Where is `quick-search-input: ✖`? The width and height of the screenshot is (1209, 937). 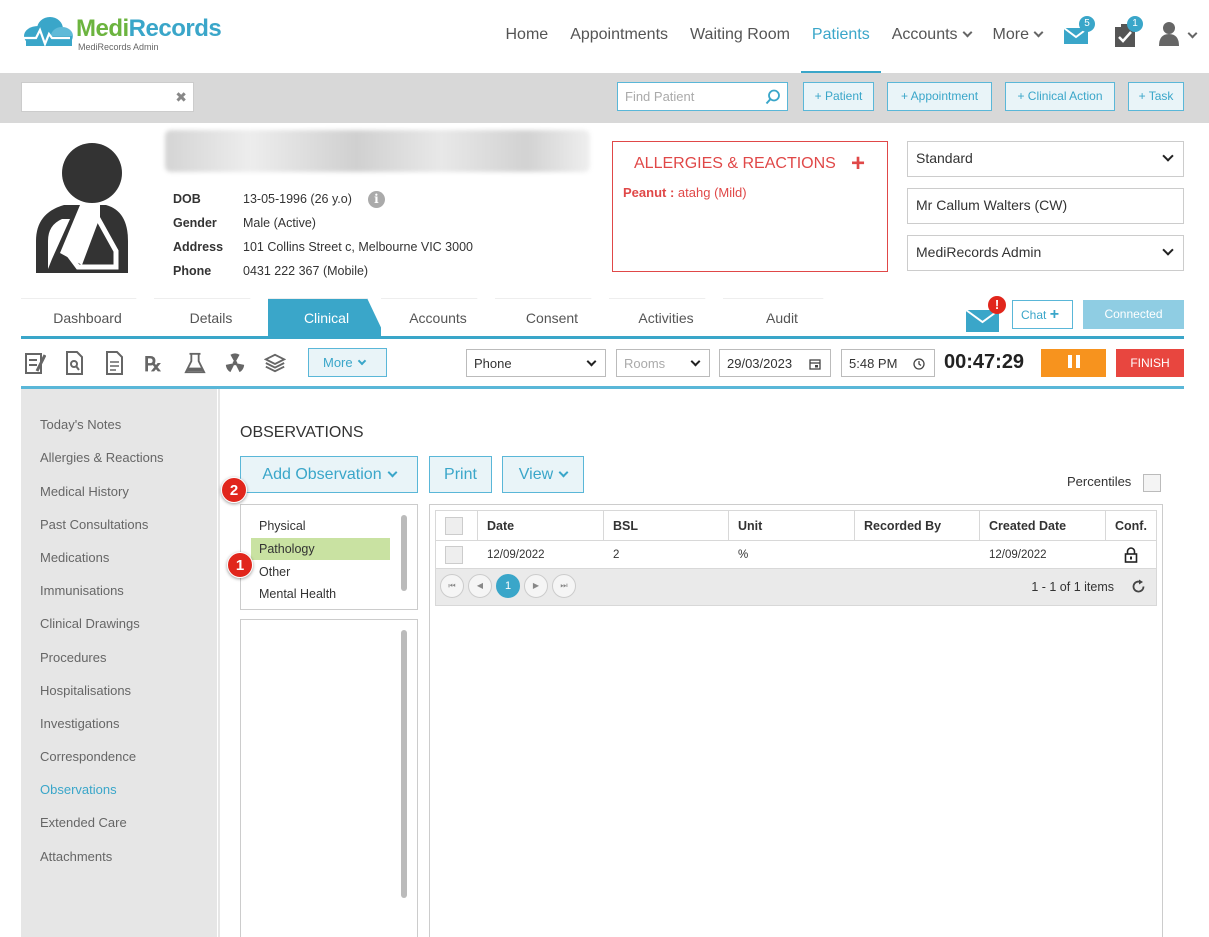 quick-search-input: ✖ is located at coordinates (107, 97).